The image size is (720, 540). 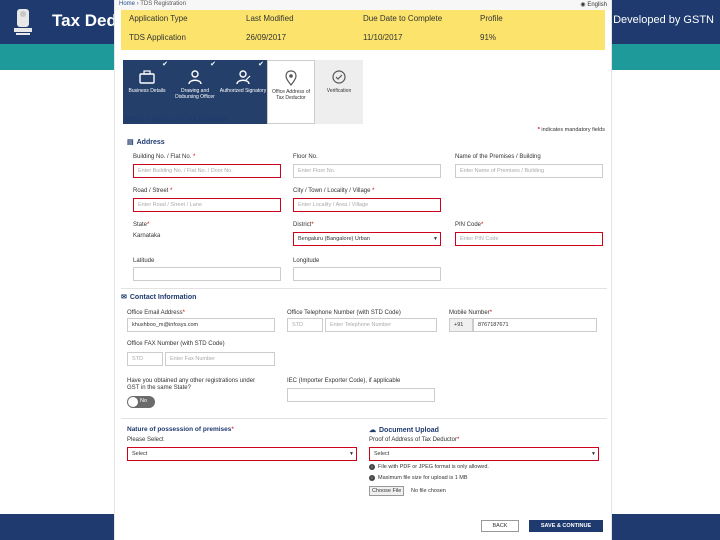 What do you see at coordinates (176, 344) in the screenshot?
I see `fax-label: Office FAX Number (with STD Code)` at bounding box center [176, 344].